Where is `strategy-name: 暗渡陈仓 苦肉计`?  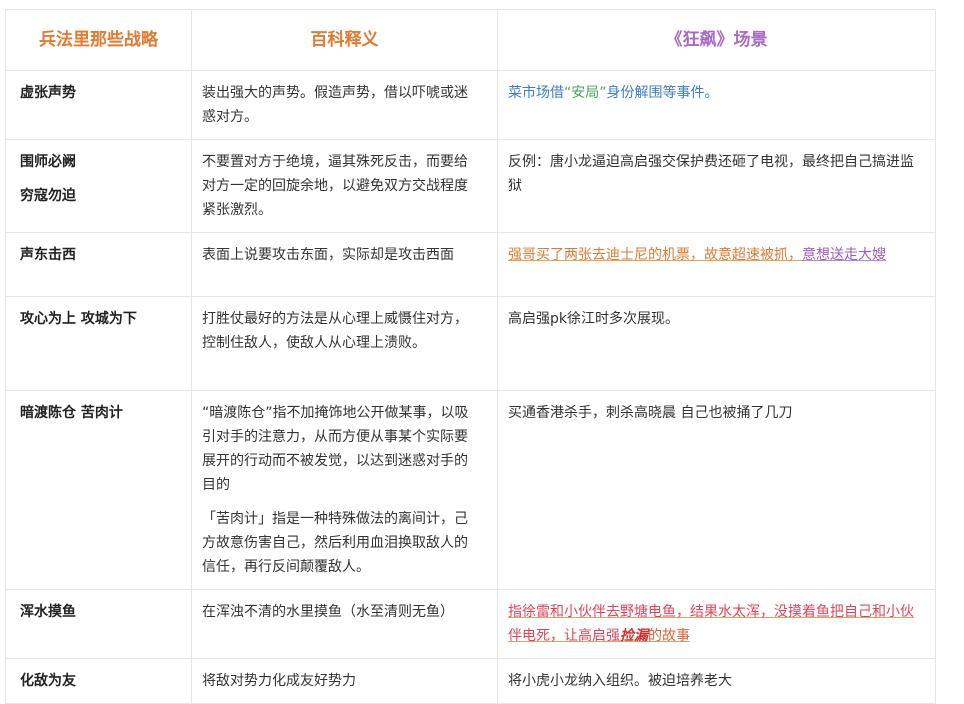
strategy-name: 暗渡陈仓 苦肉计 is located at coordinates (98, 490).